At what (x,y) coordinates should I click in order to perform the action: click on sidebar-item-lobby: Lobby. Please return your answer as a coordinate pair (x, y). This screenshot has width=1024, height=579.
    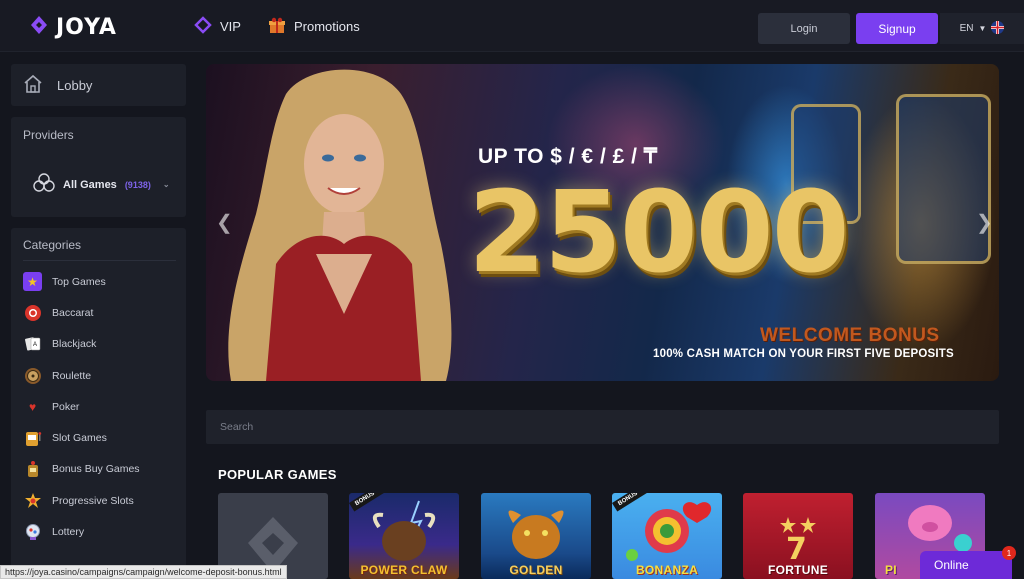
    Looking at the image, I should click on (98, 85).